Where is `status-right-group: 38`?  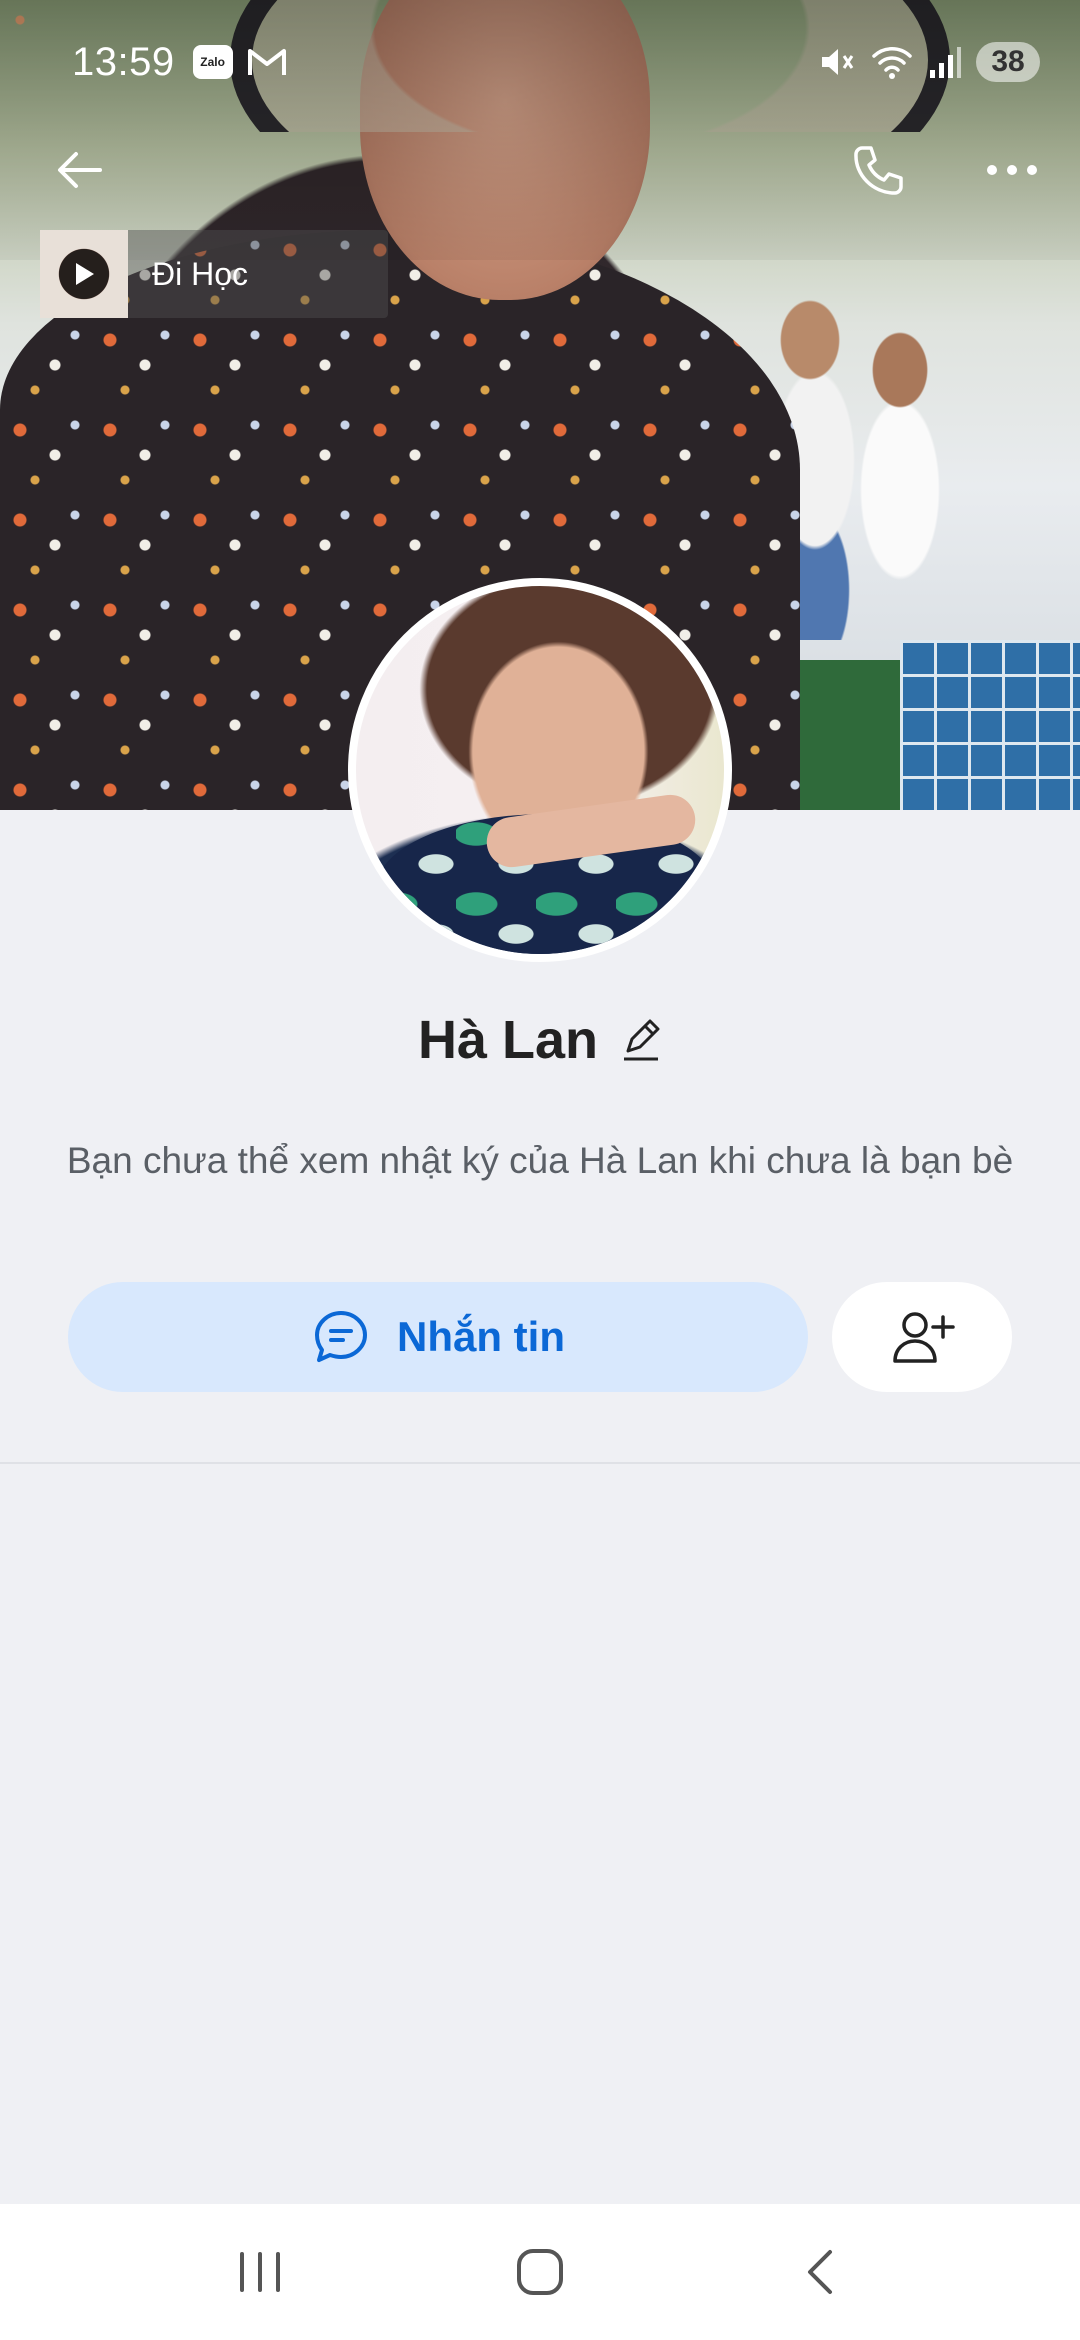 status-right-group: 38 is located at coordinates (928, 62).